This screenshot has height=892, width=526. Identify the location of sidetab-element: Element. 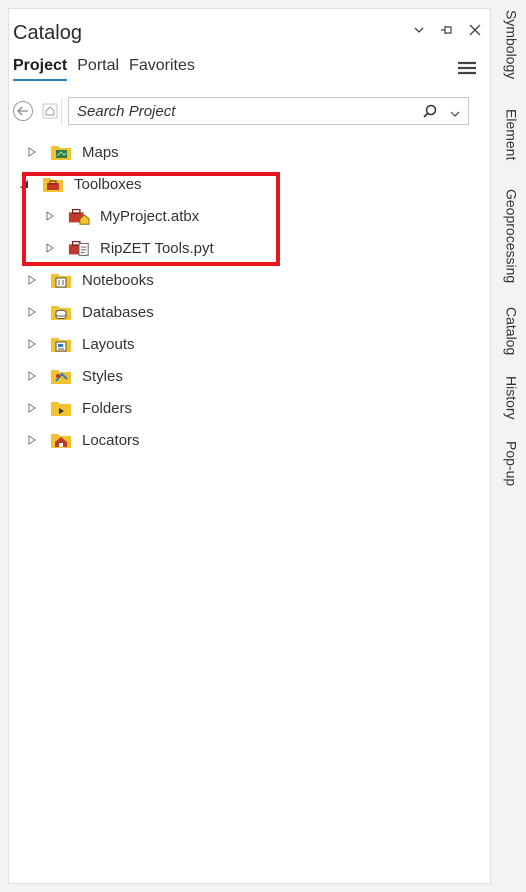
(511, 135).